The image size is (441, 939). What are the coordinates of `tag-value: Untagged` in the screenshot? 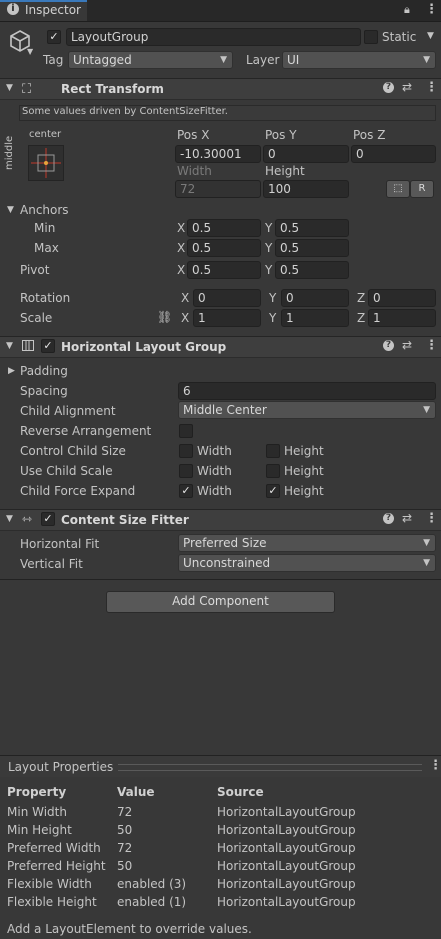 It's located at (102, 60).